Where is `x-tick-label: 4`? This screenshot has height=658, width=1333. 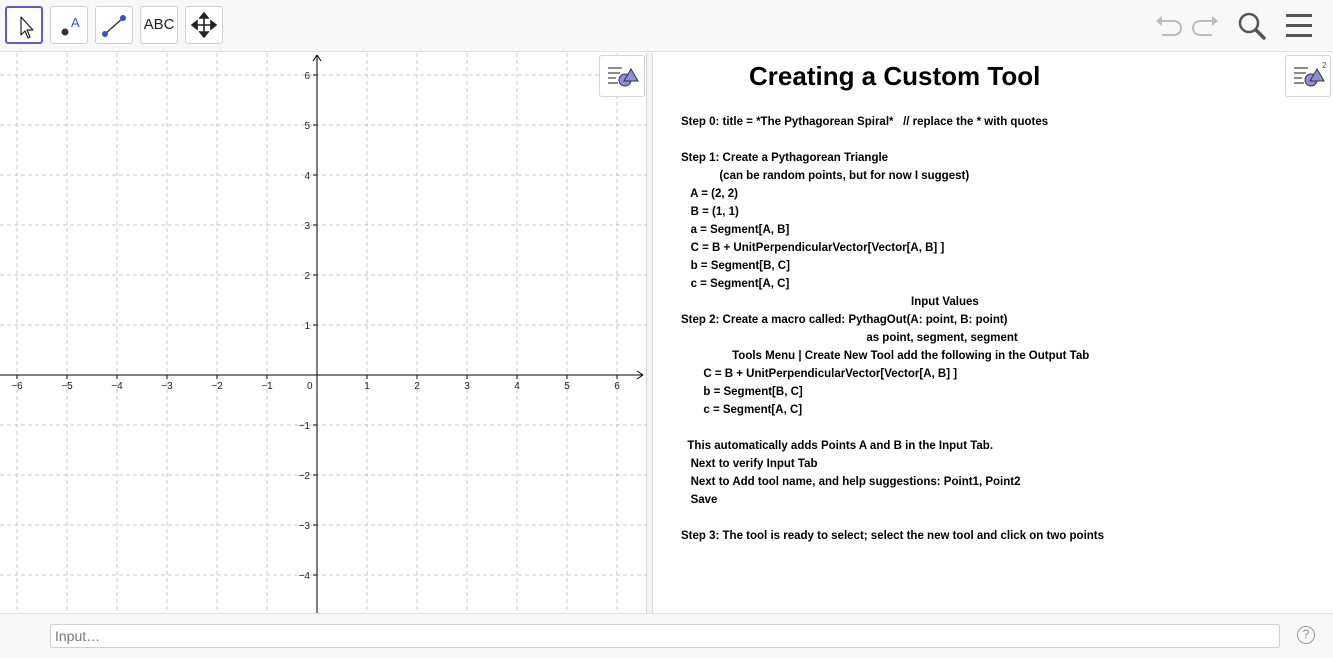 x-tick-label: 4 is located at coordinates (517, 386).